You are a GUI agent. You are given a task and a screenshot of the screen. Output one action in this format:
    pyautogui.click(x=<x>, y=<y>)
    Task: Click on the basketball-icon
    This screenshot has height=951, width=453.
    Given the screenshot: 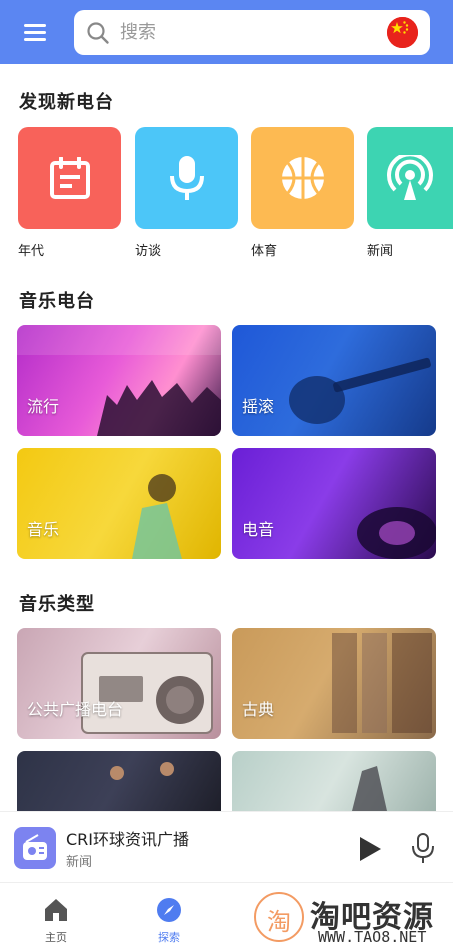 What is the action you would take?
    pyautogui.click(x=302, y=178)
    